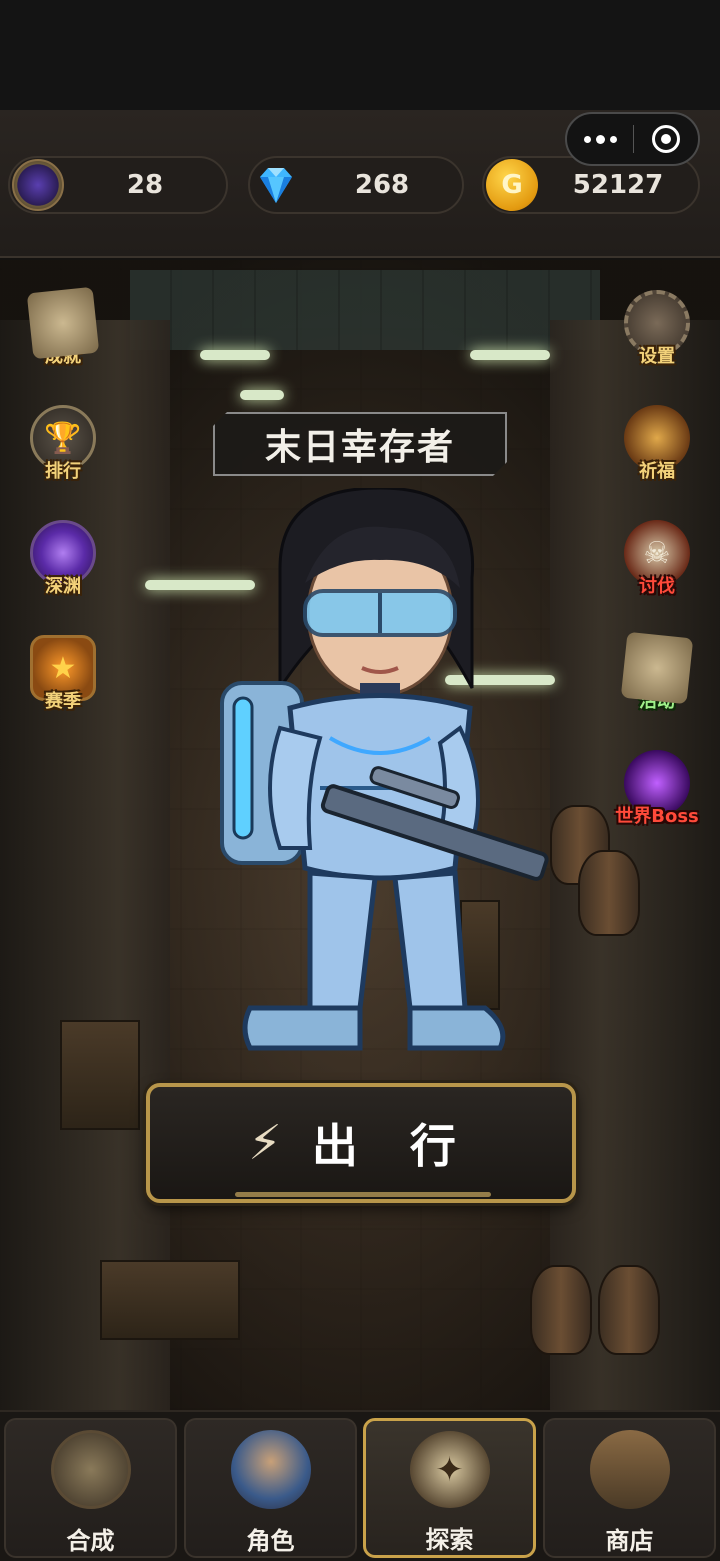 The height and width of the screenshot is (1561, 720). Describe the element at coordinates (63, 701) in the screenshot. I see `season-label: 赛季` at that location.